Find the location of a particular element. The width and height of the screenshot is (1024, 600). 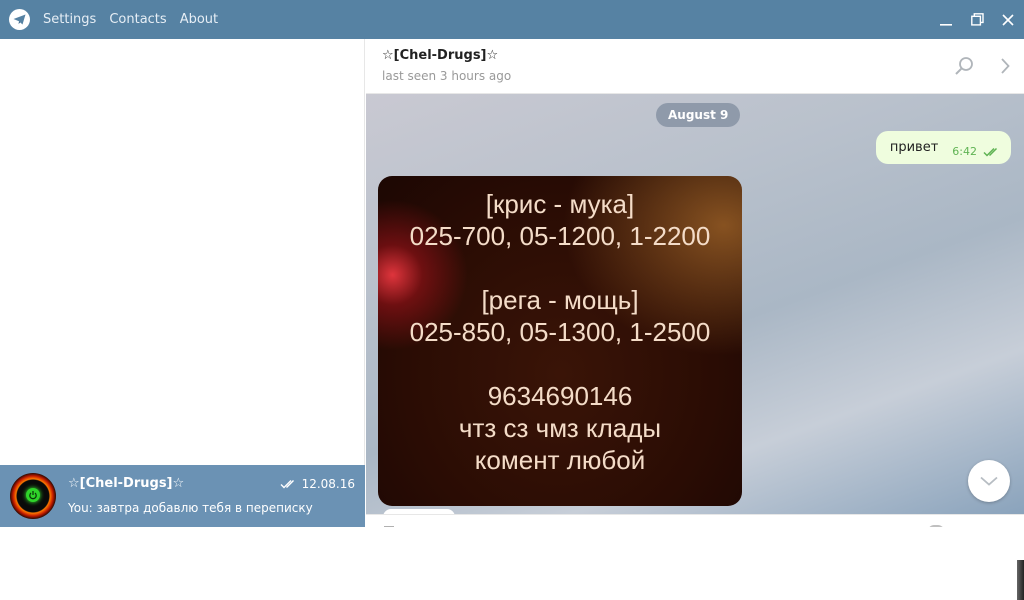

message-meta: 6:42 is located at coordinates (976, 147).